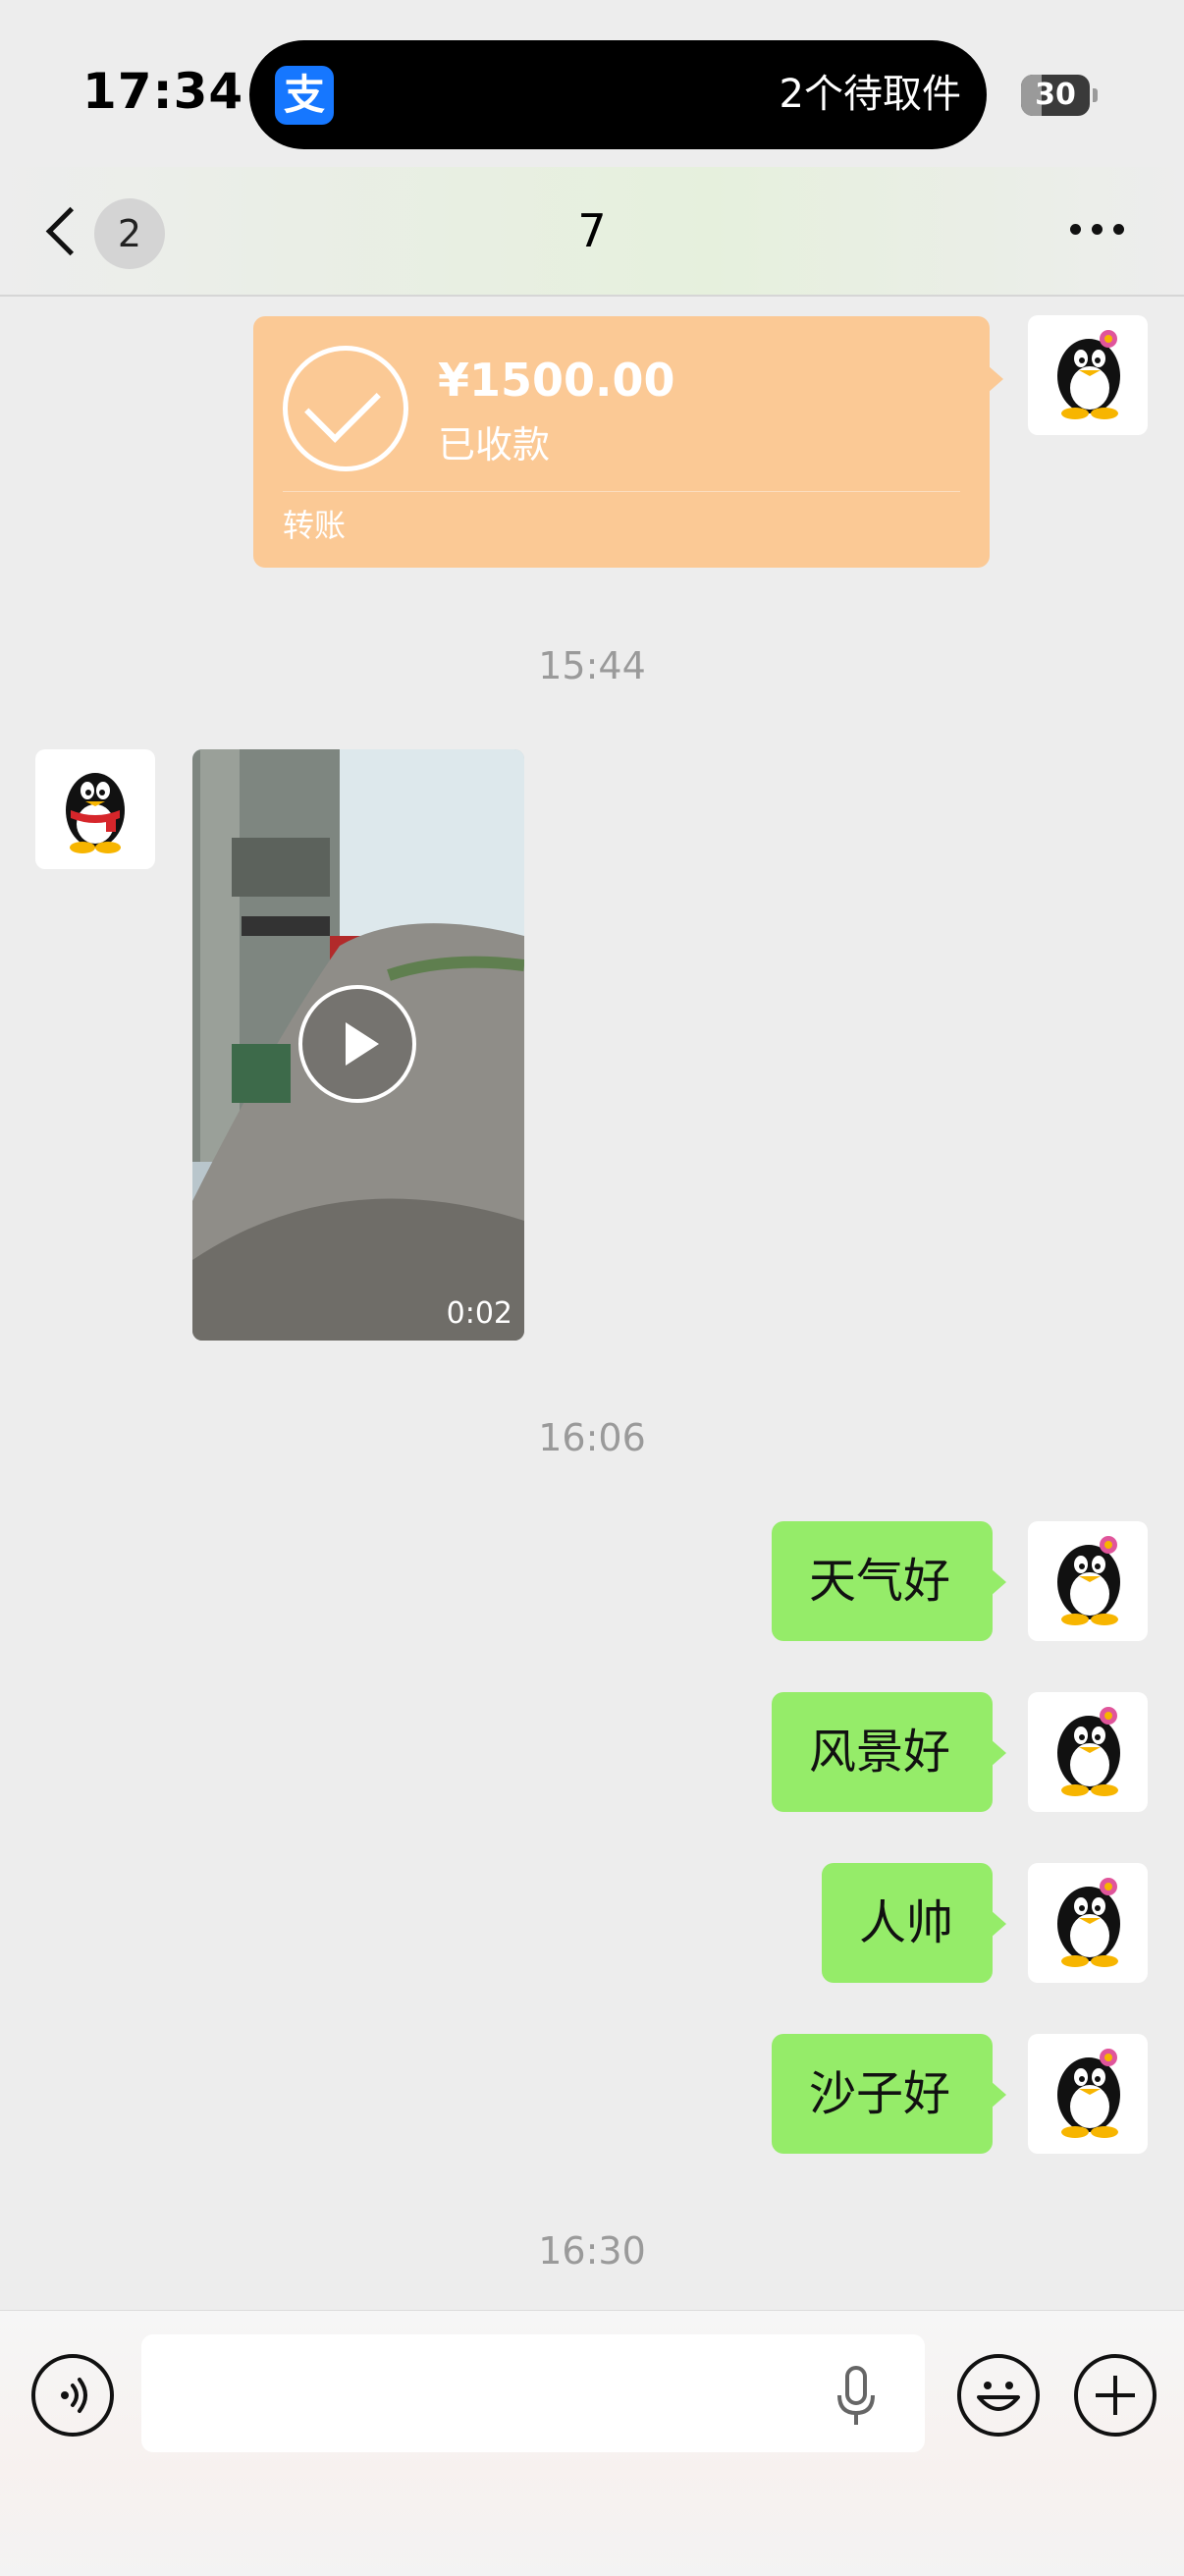  I want to click on voice-icon, so click(74, 2395).